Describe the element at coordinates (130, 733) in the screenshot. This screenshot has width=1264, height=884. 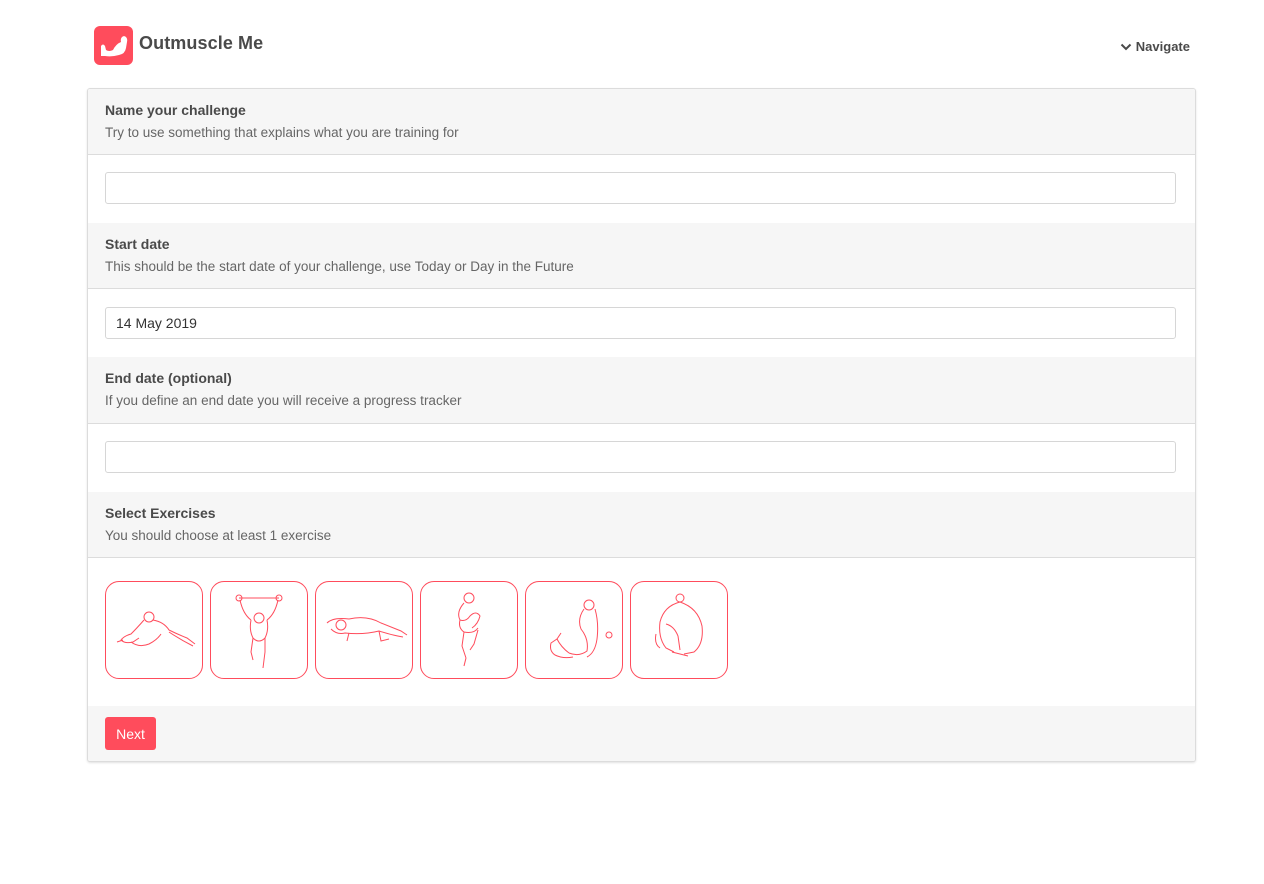
I see `next-button: Next` at that location.